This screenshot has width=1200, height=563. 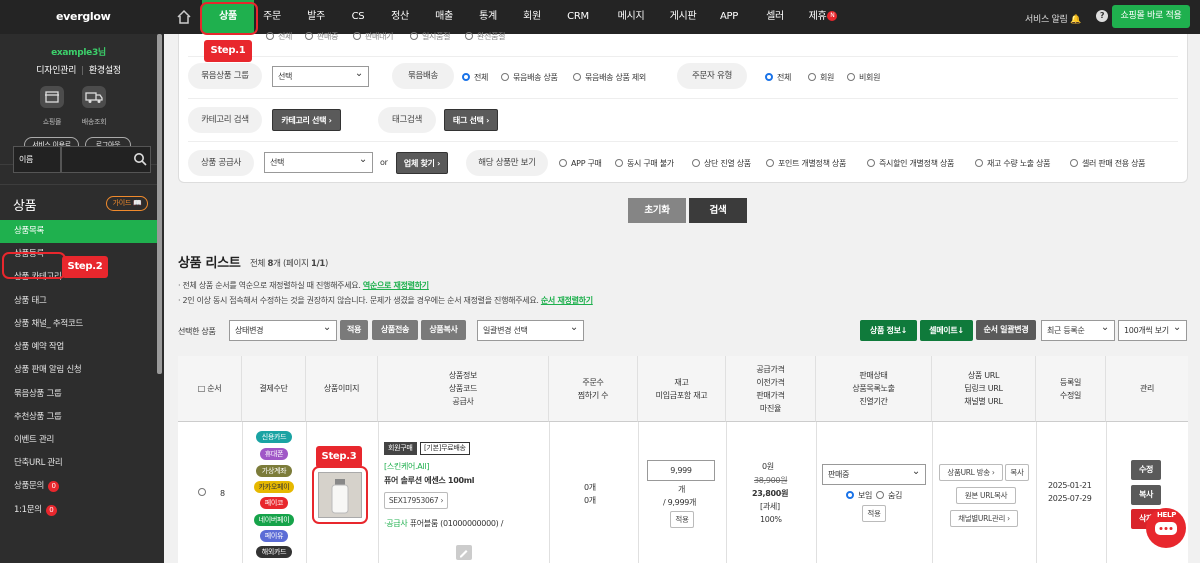 I want to click on help-chat-icon: HELP, so click(x=1166, y=528).